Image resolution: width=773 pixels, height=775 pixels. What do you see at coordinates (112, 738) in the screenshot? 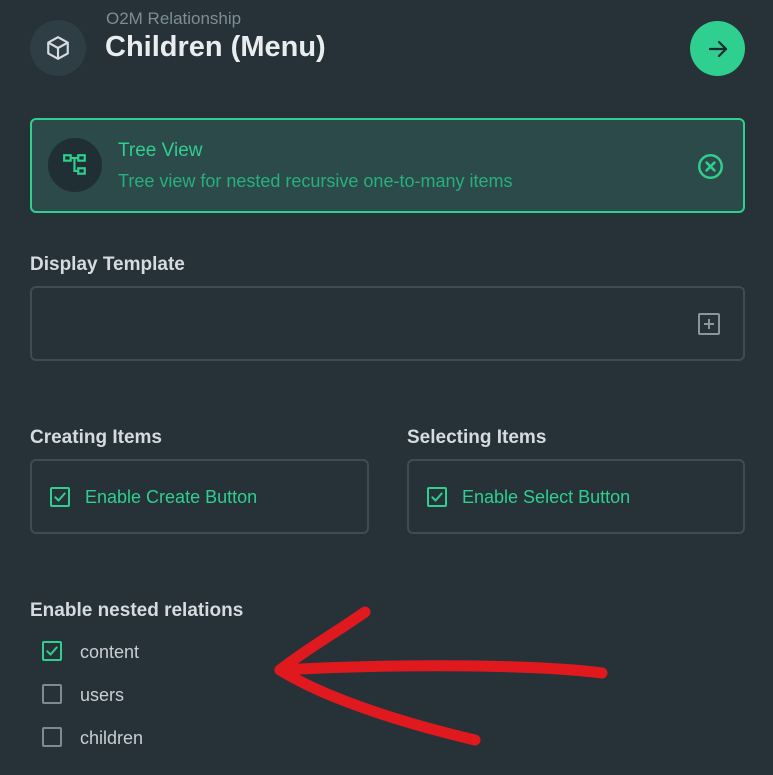
I see `nested-item-label: children` at bounding box center [112, 738].